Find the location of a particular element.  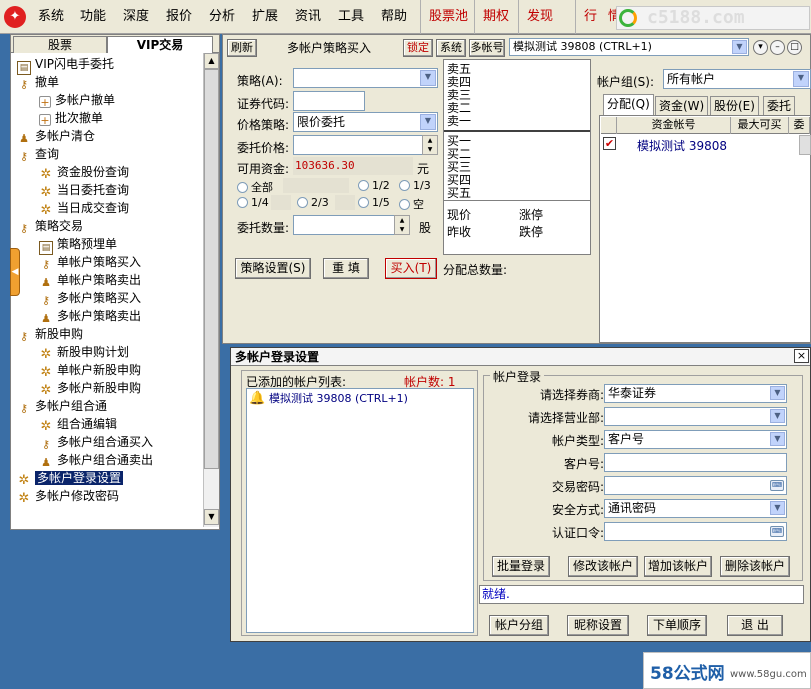

scroll-up-icon: ▲ is located at coordinates (211, 61).